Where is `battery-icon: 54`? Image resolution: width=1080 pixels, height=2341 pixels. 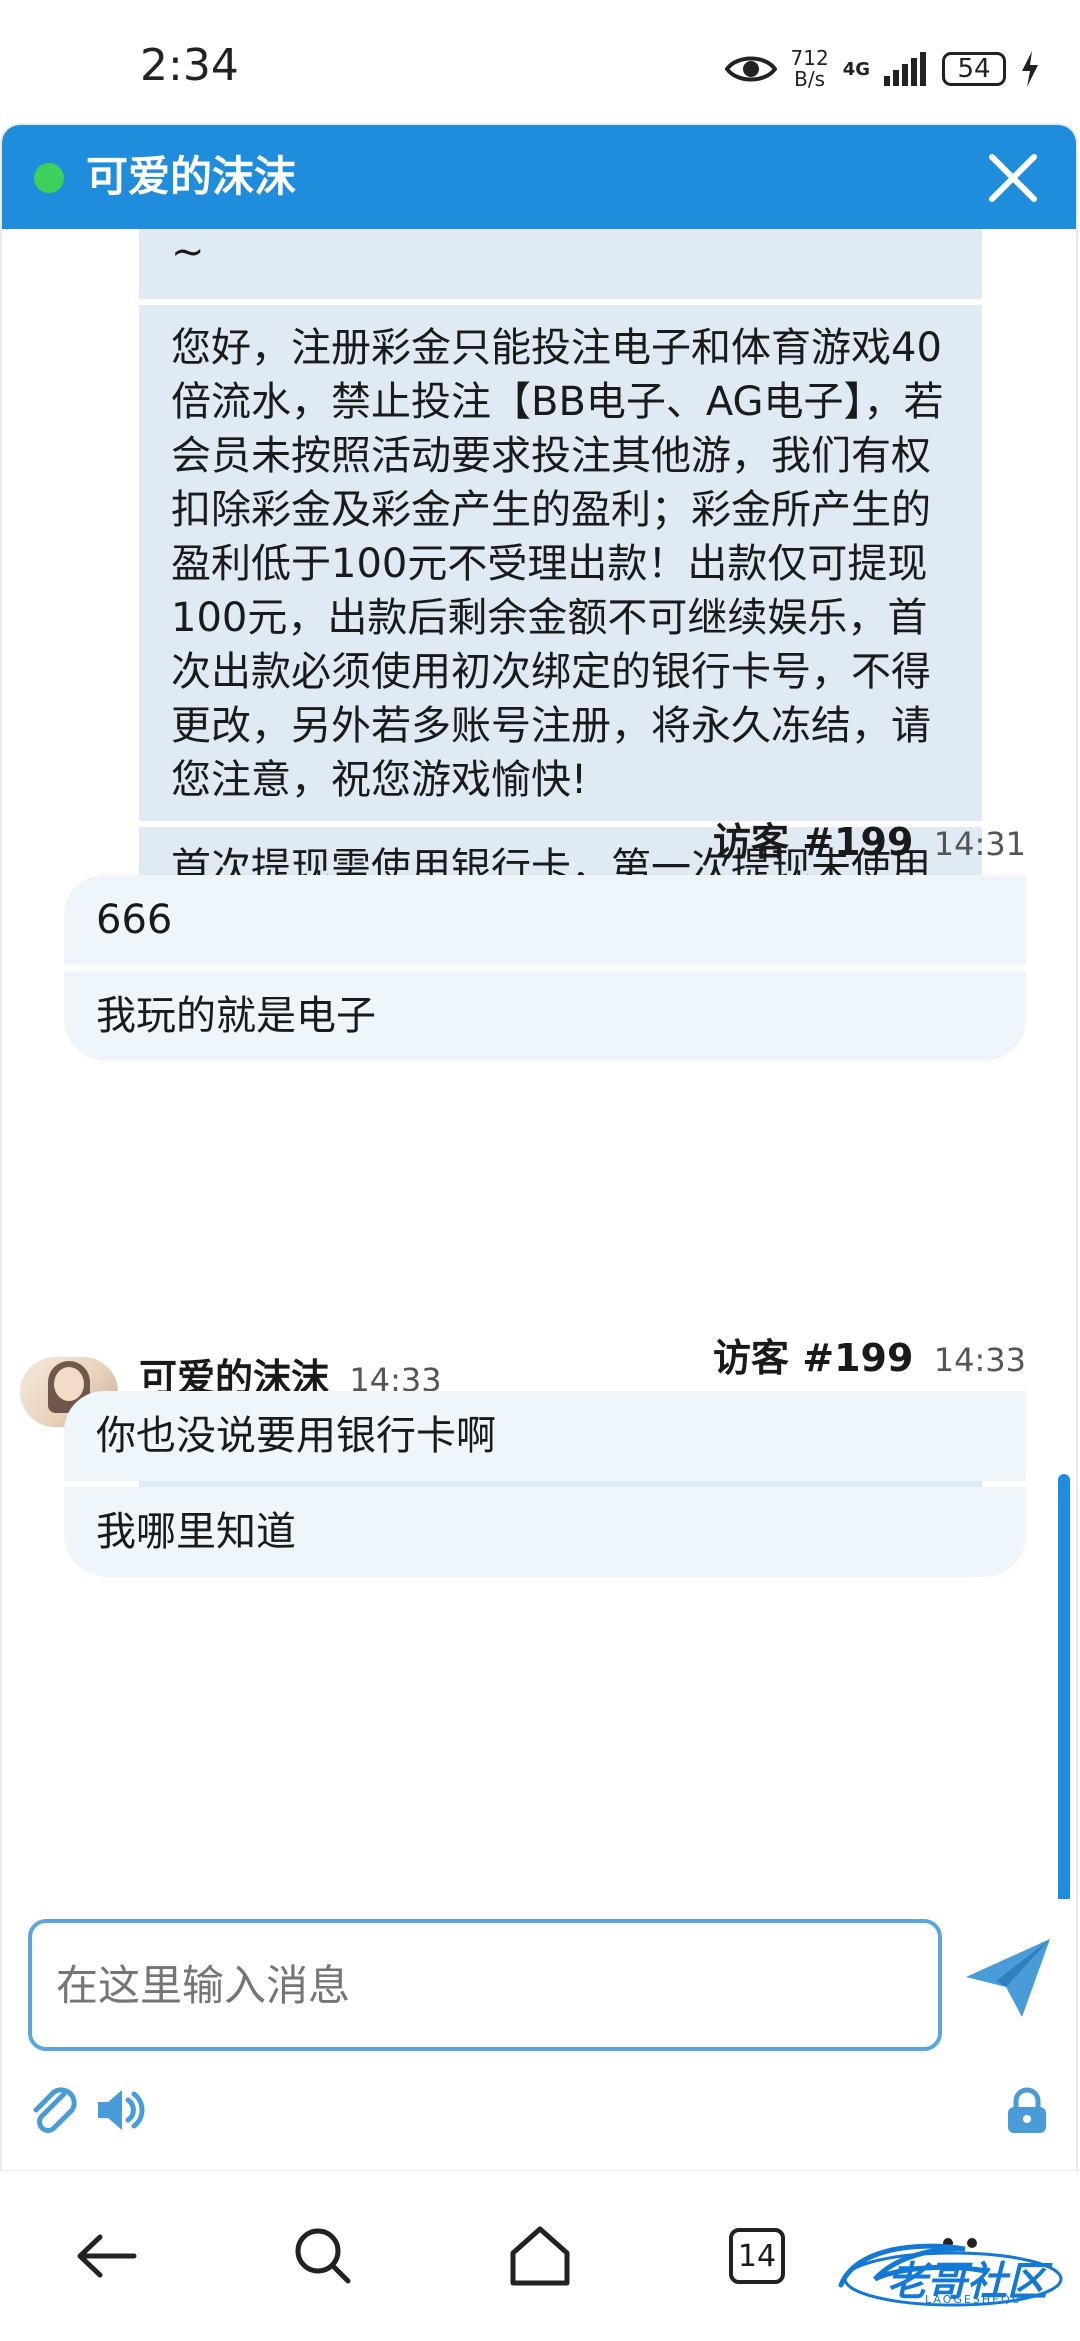 battery-icon: 54 is located at coordinates (974, 69).